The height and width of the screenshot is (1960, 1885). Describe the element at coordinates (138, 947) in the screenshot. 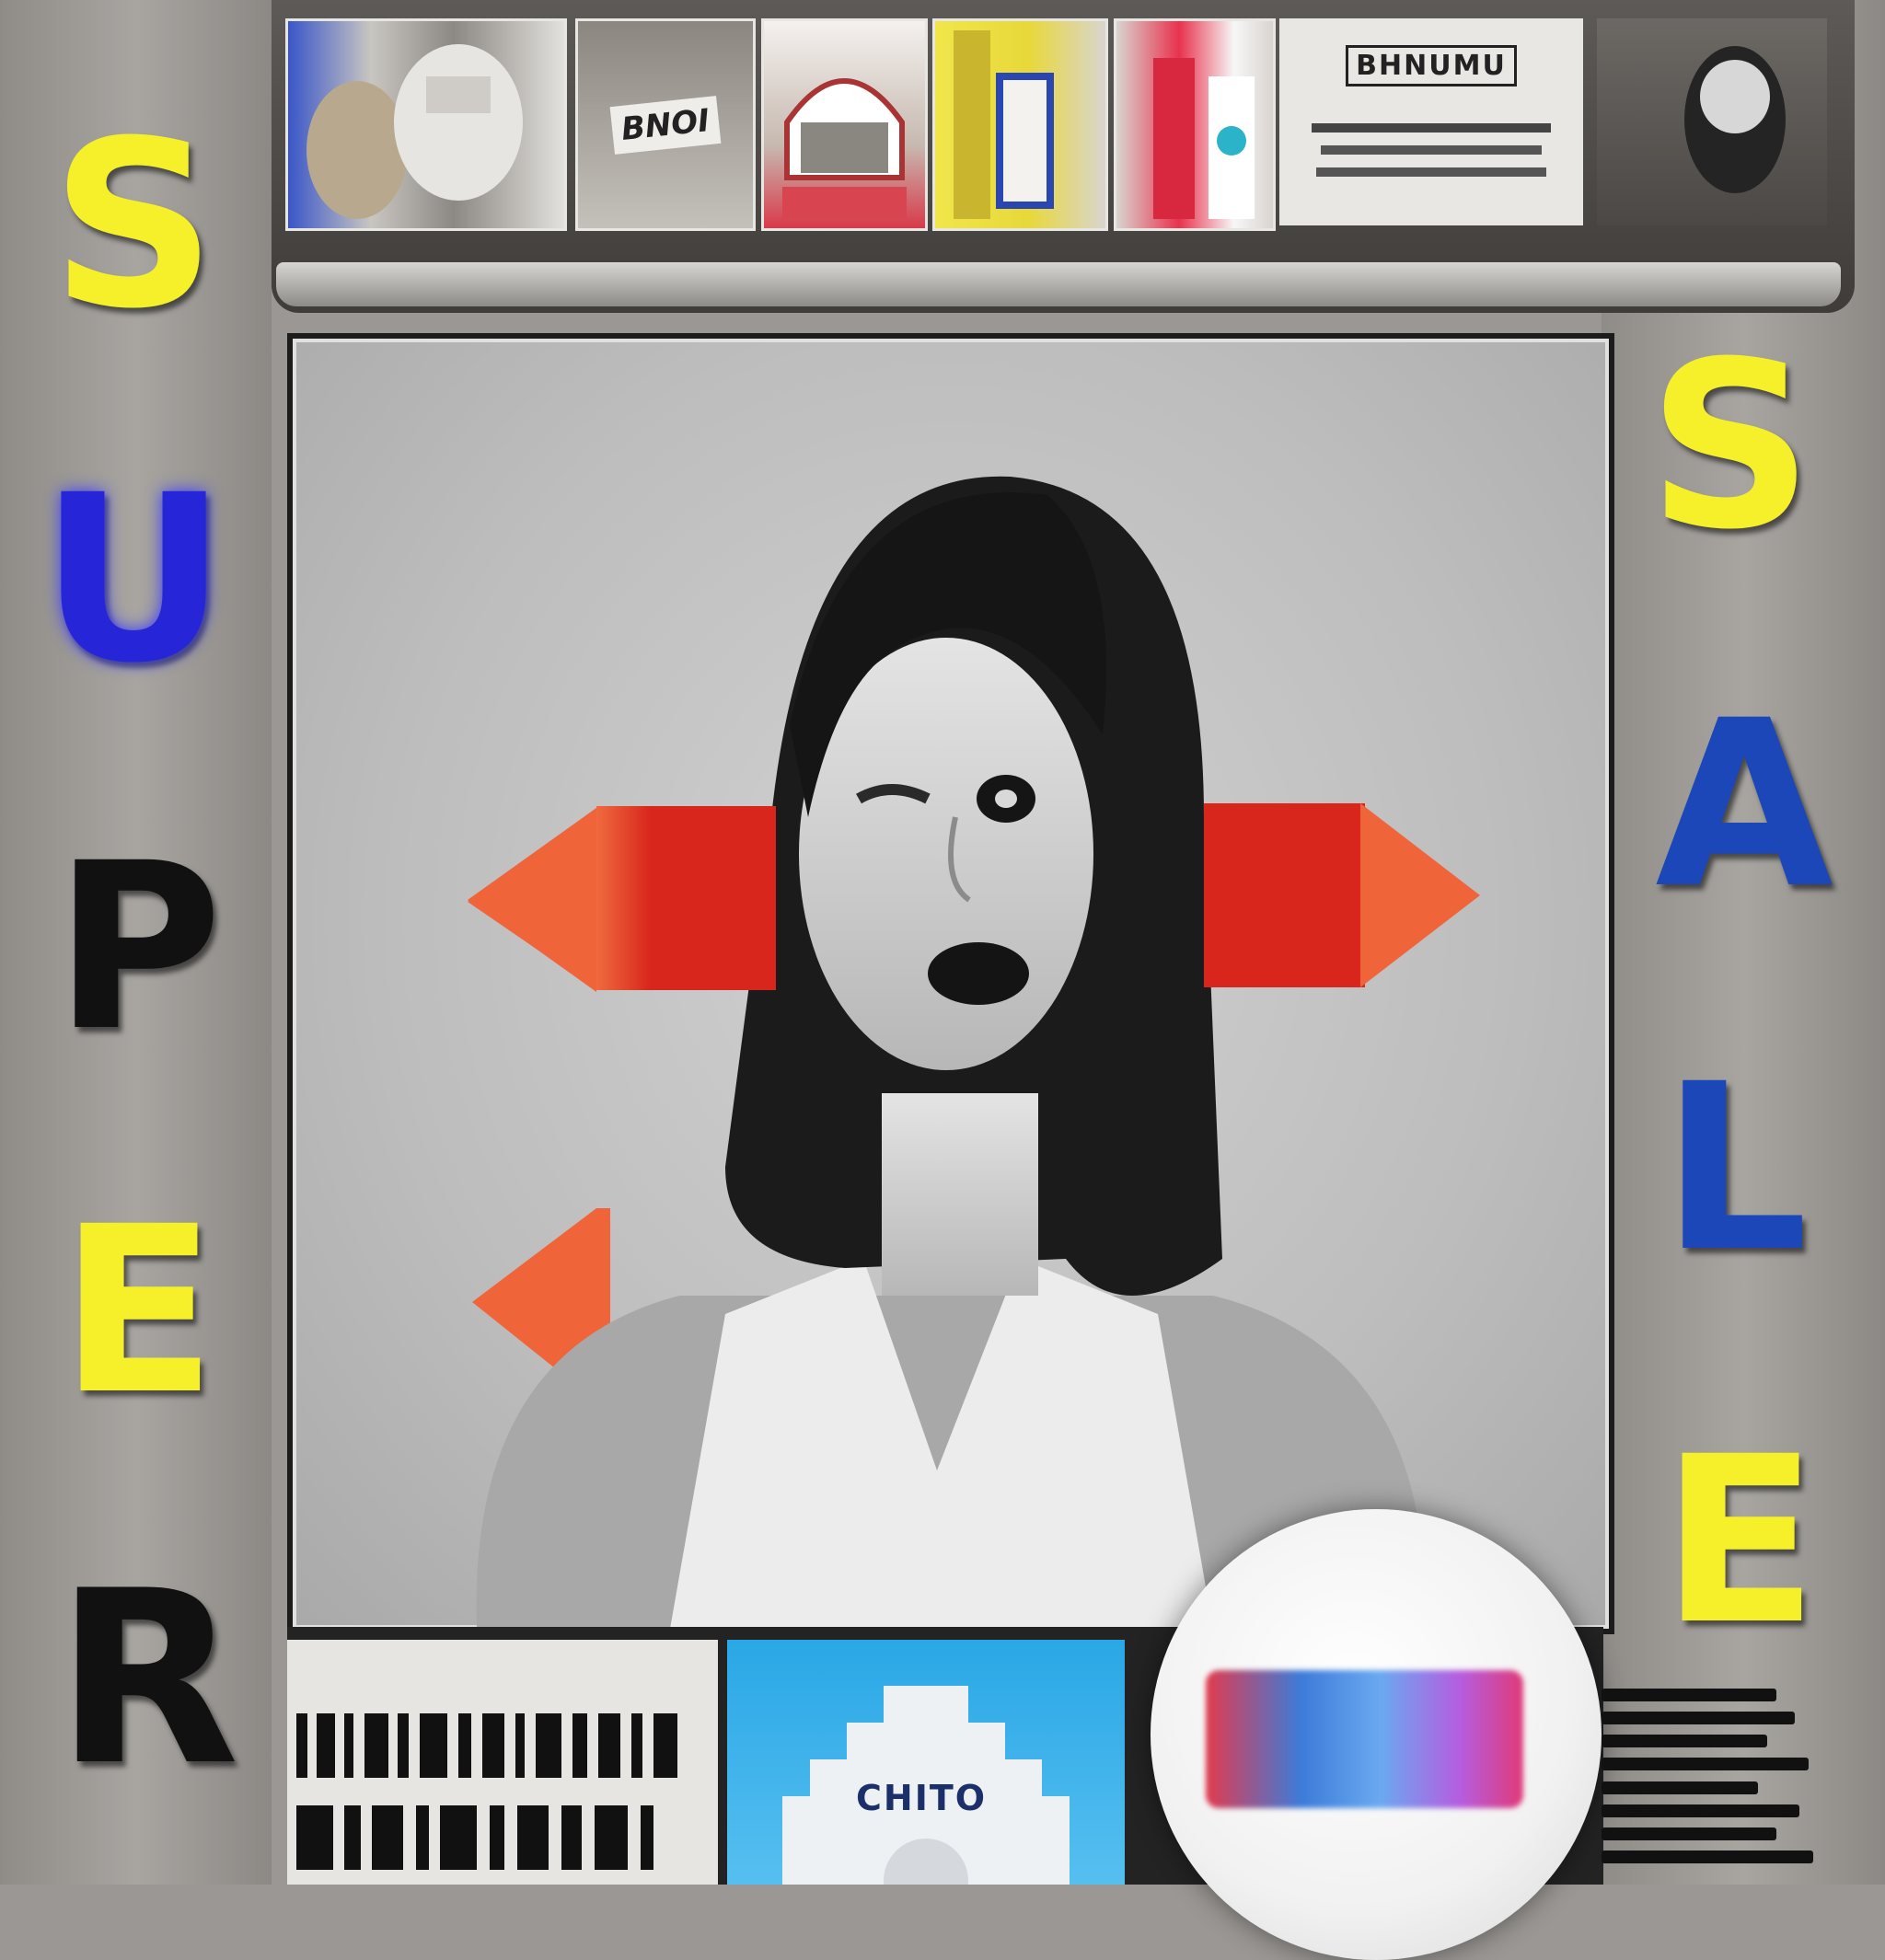

I see `letter-p-super: P` at that location.